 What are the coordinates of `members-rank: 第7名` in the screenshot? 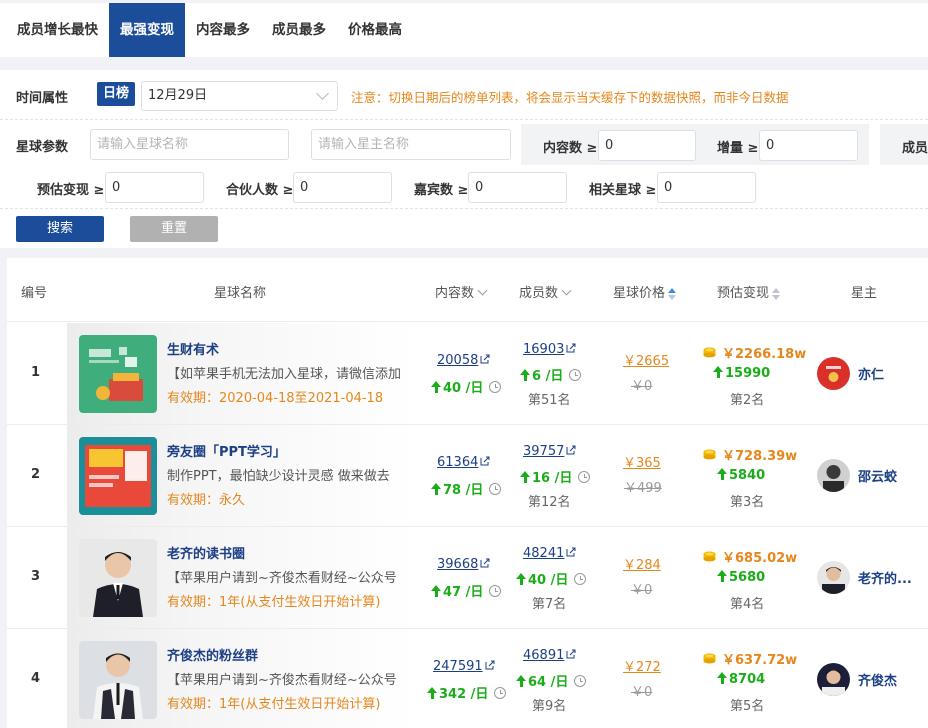 It's located at (549, 604).